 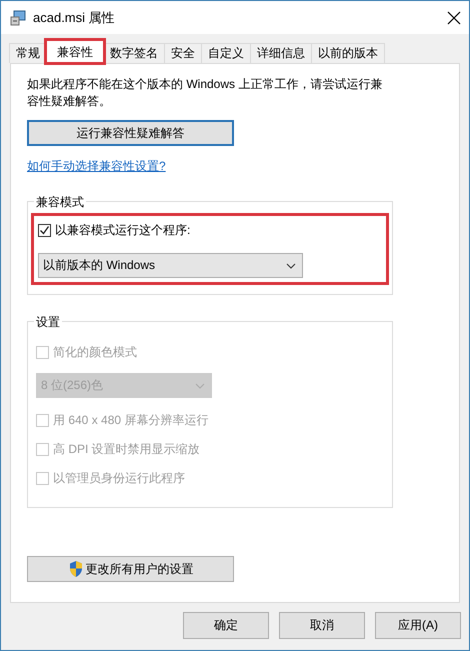 I want to click on checkbox-label: 高 DPI 设置时禁用显示缩放, so click(x=126, y=449).